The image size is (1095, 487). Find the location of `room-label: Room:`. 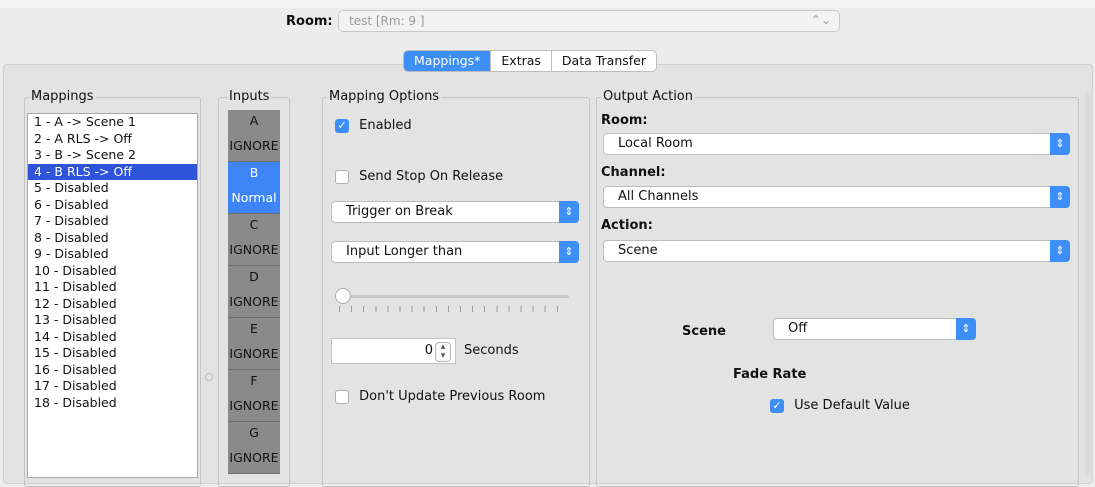

room-label: Room: is located at coordinates (309, 21).